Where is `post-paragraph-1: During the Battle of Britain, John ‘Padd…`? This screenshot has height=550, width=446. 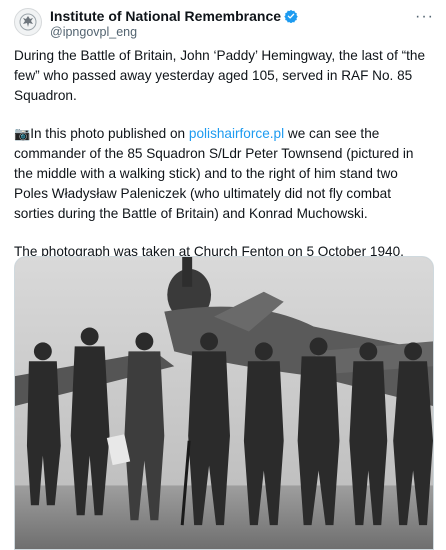
post-paragraph-1: During the Battle of Britain, John ‘Padd… is located at coordinates (220, 75).